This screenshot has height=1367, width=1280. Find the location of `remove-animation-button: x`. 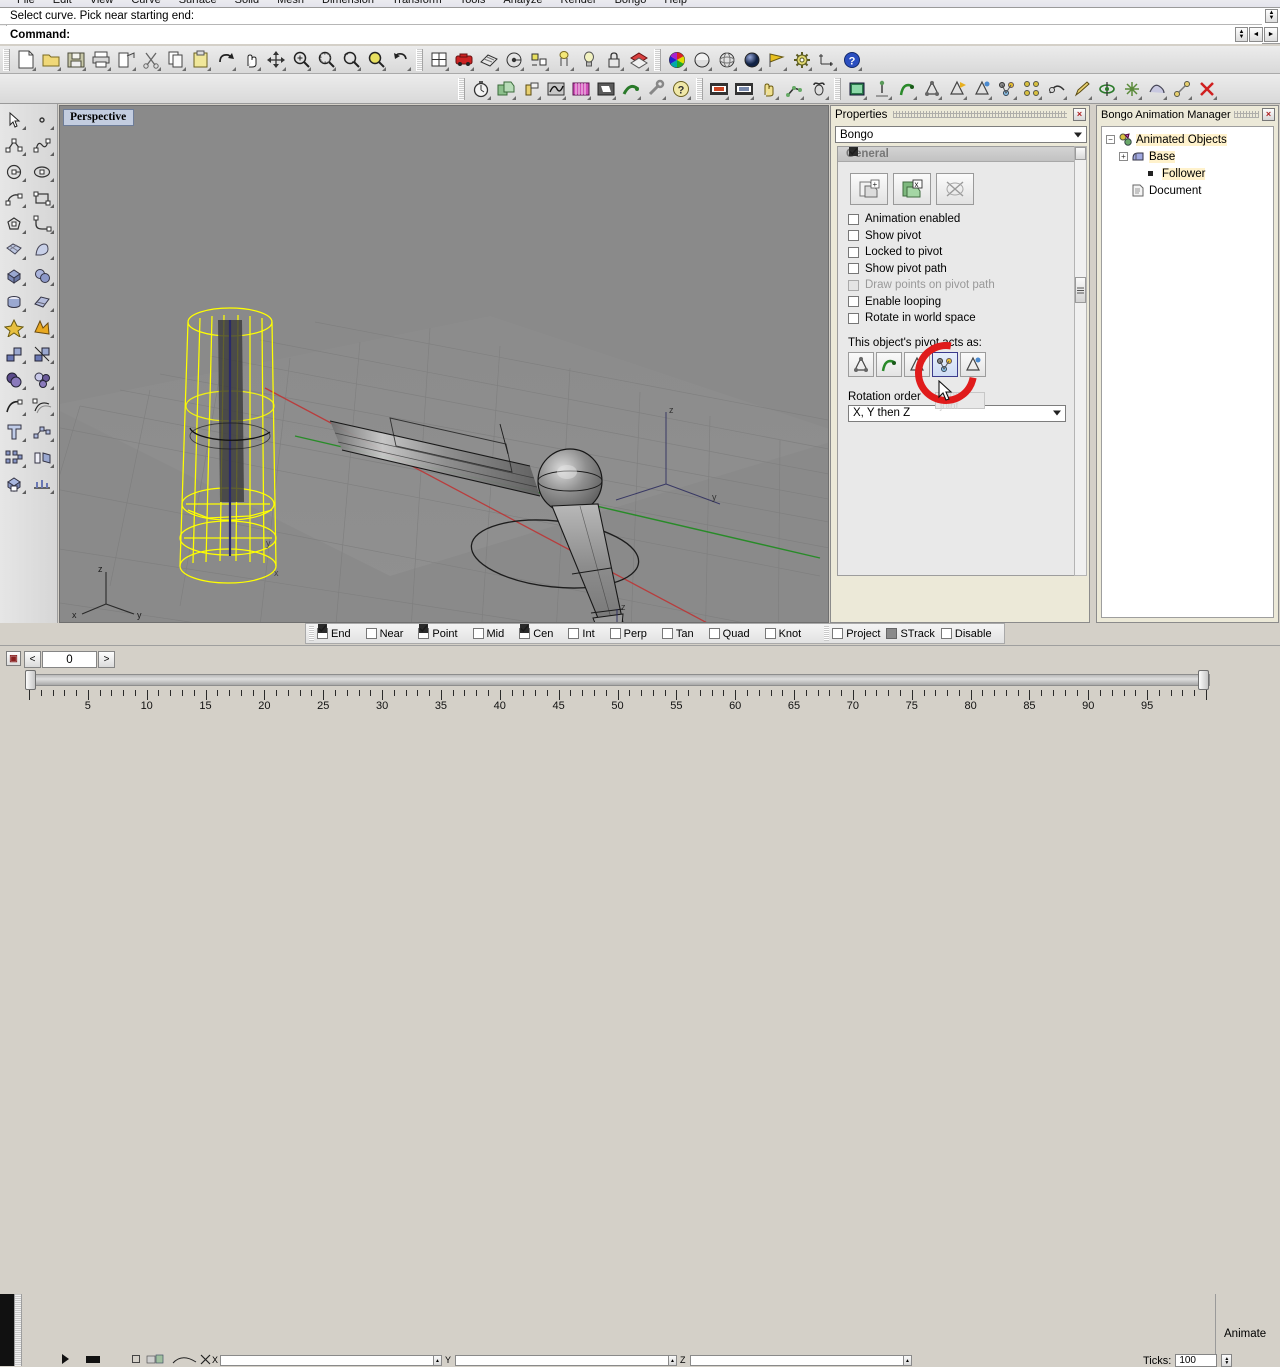

remove-animation-button: x is located at coordinates (912, 189).